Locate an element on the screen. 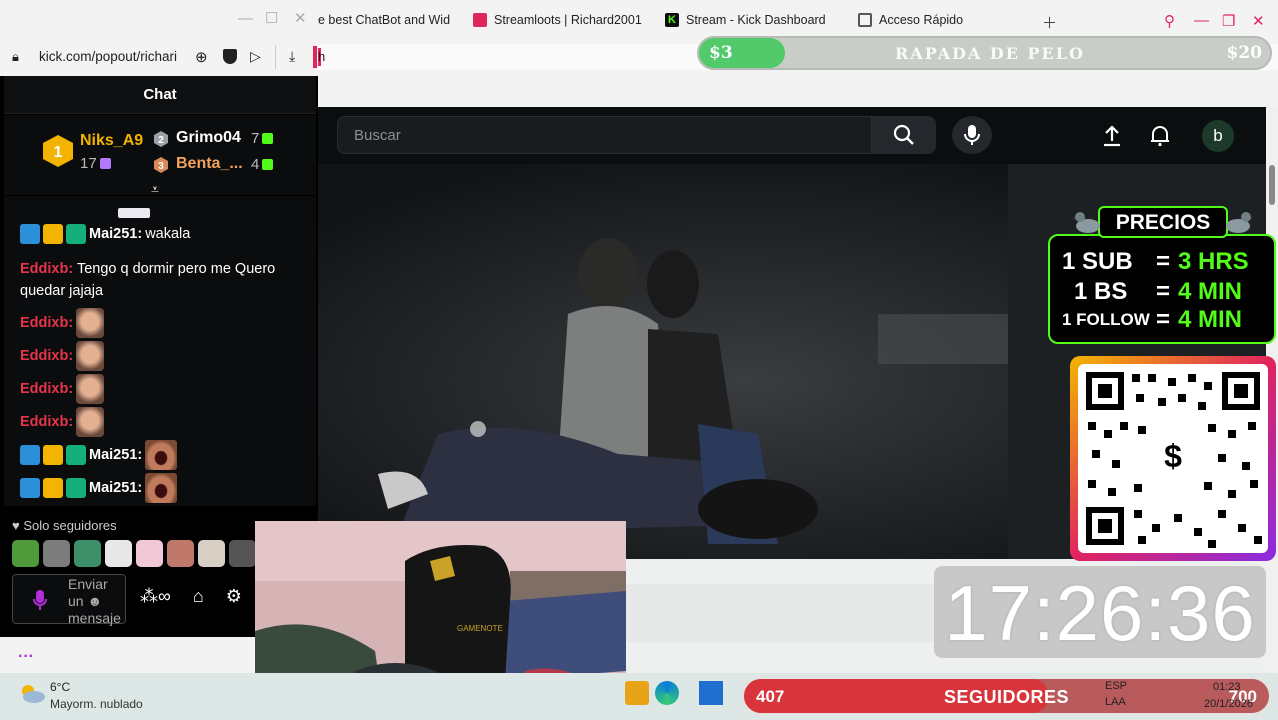 Image resolution: width=1278 pixels, height=720 pixels. maximize-icon: ☐ is located at coordinates (271, 18).